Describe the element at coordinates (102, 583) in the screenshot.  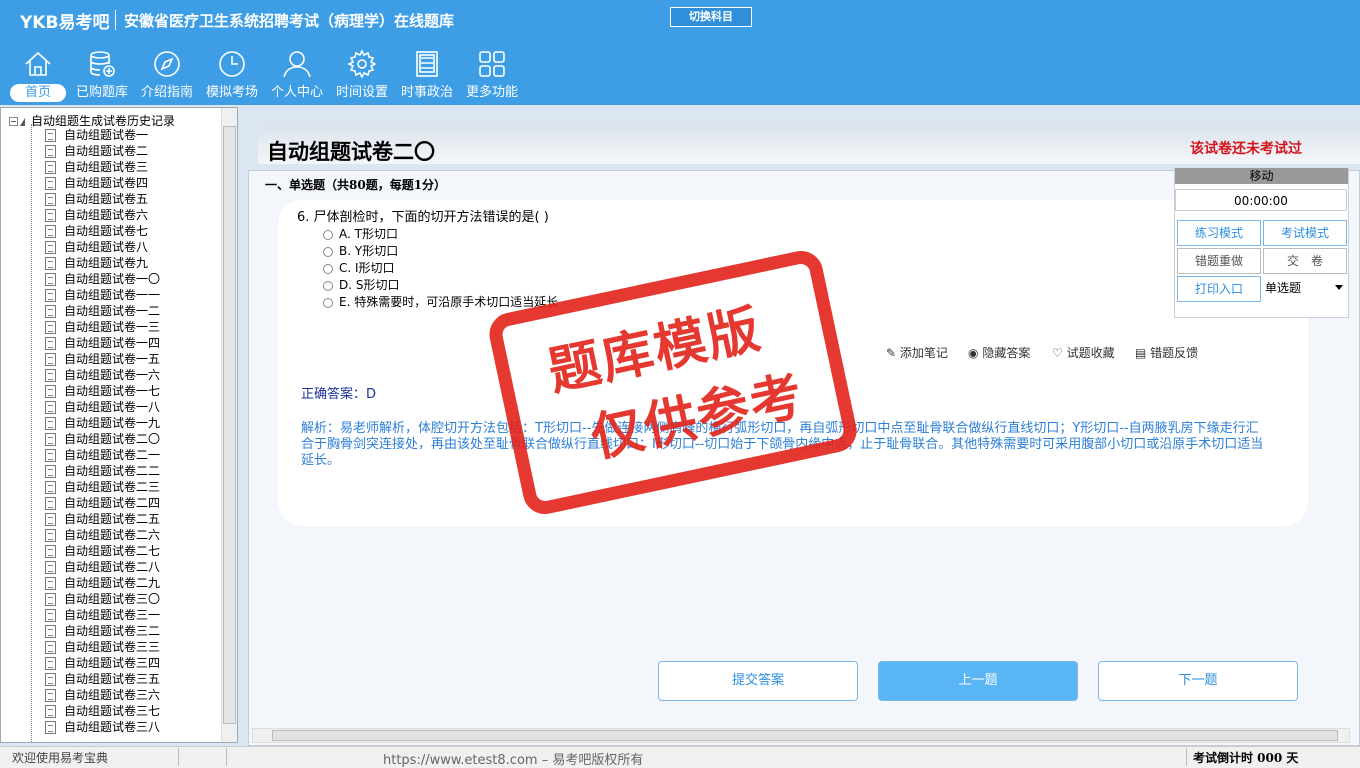
I see `tree-item: 自动组题试卷二九` at that location.